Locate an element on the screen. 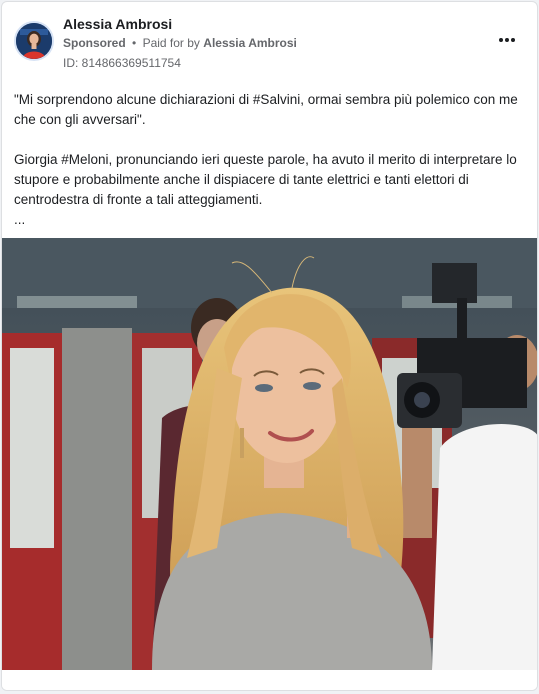 The width and height of the screenshot is (539, 694). avatar-image is located at coordinates (34, 41).